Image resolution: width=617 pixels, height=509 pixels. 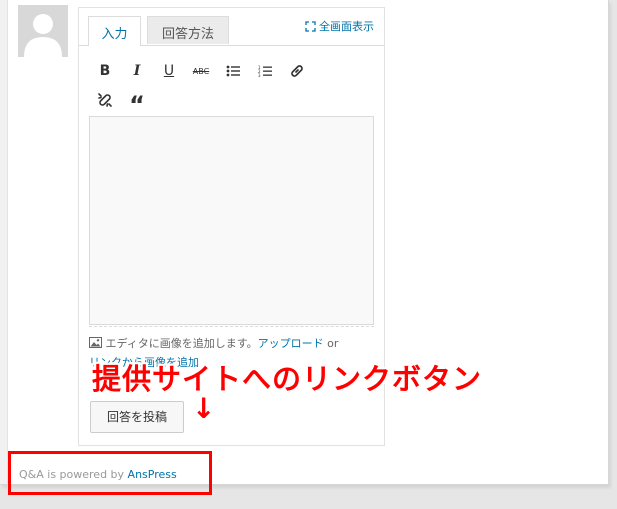 I want to click on submit-answer-button: 回答を投稿, so click(x=137, y=417).